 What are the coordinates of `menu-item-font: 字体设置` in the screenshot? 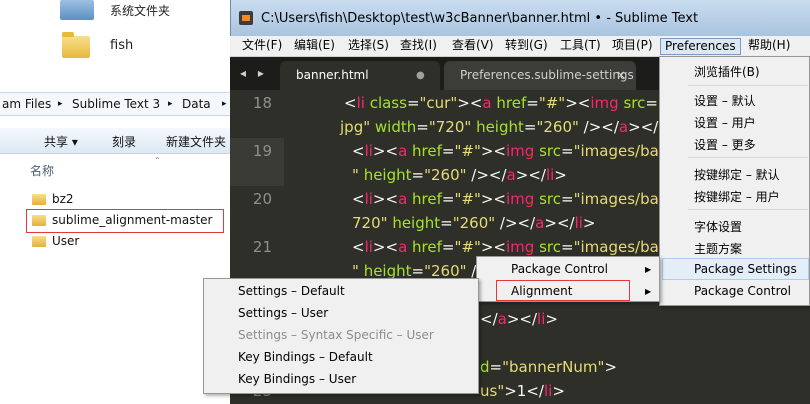 It's located at (718, 226).